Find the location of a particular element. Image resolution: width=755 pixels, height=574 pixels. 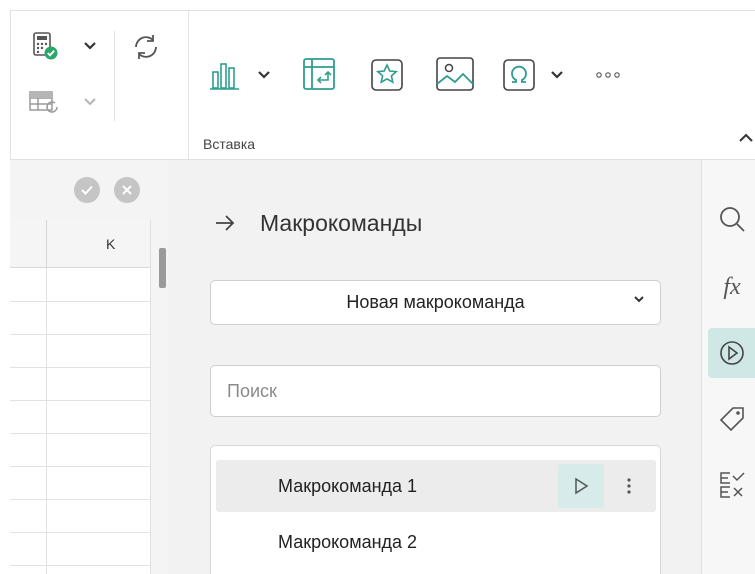

calculator-check-icon is located at coordinates (45, 46).